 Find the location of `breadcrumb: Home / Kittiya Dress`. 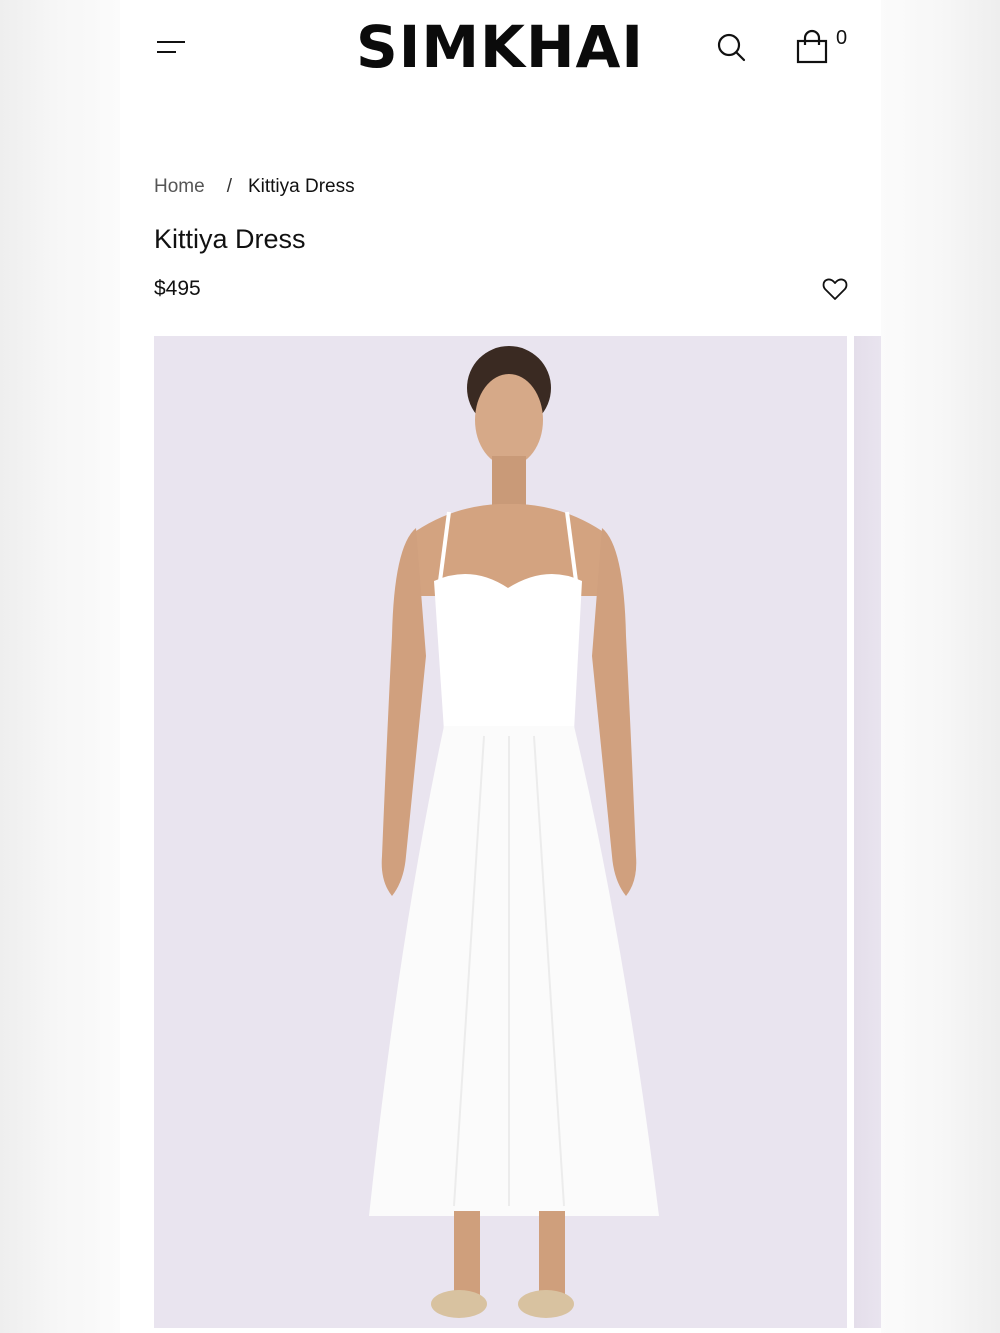

breadcrumb: Home / Kittiya Dress is located at coordinates (254, 187).